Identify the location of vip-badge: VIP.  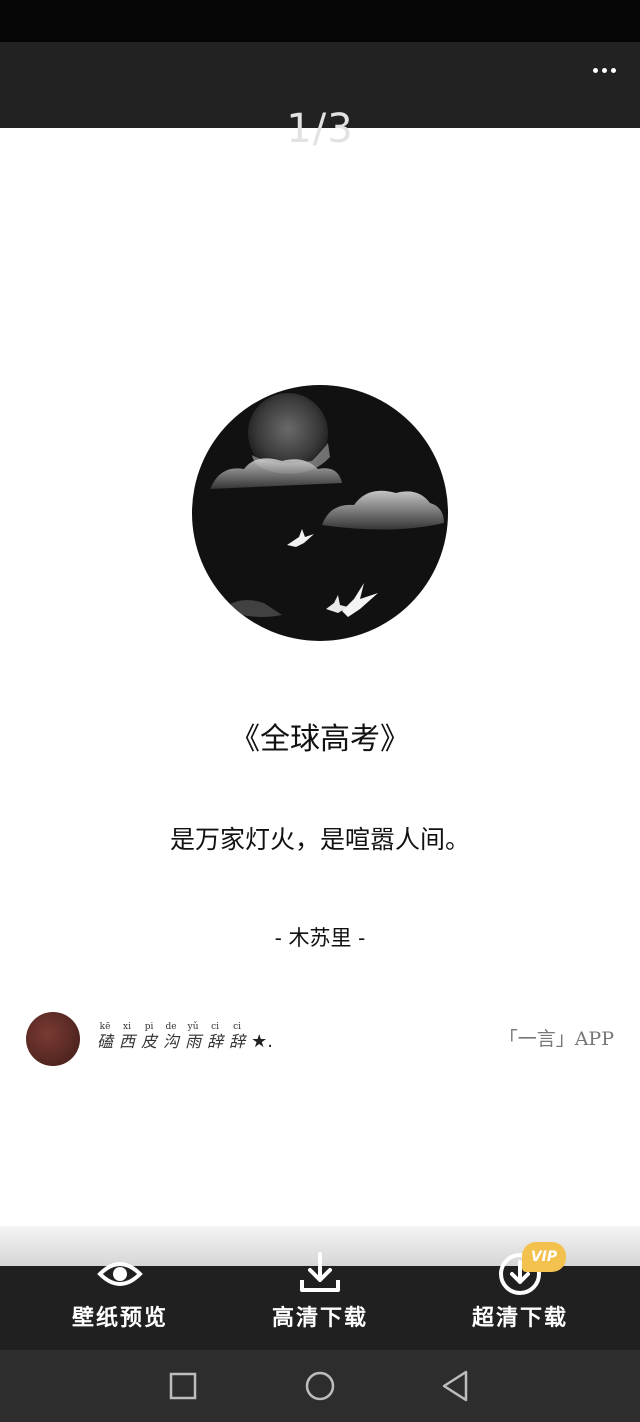
(544, 1257).